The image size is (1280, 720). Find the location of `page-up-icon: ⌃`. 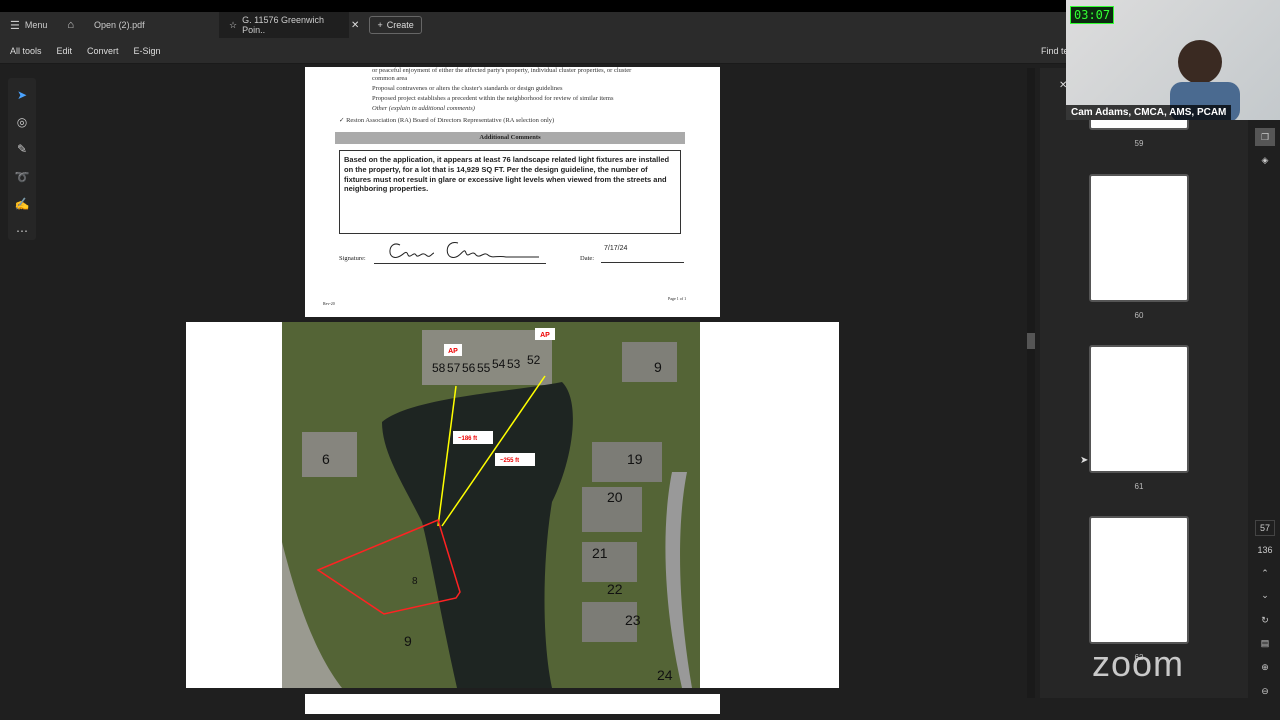

page-up-icon: ⌃ is located at coordinates (1265, 573).